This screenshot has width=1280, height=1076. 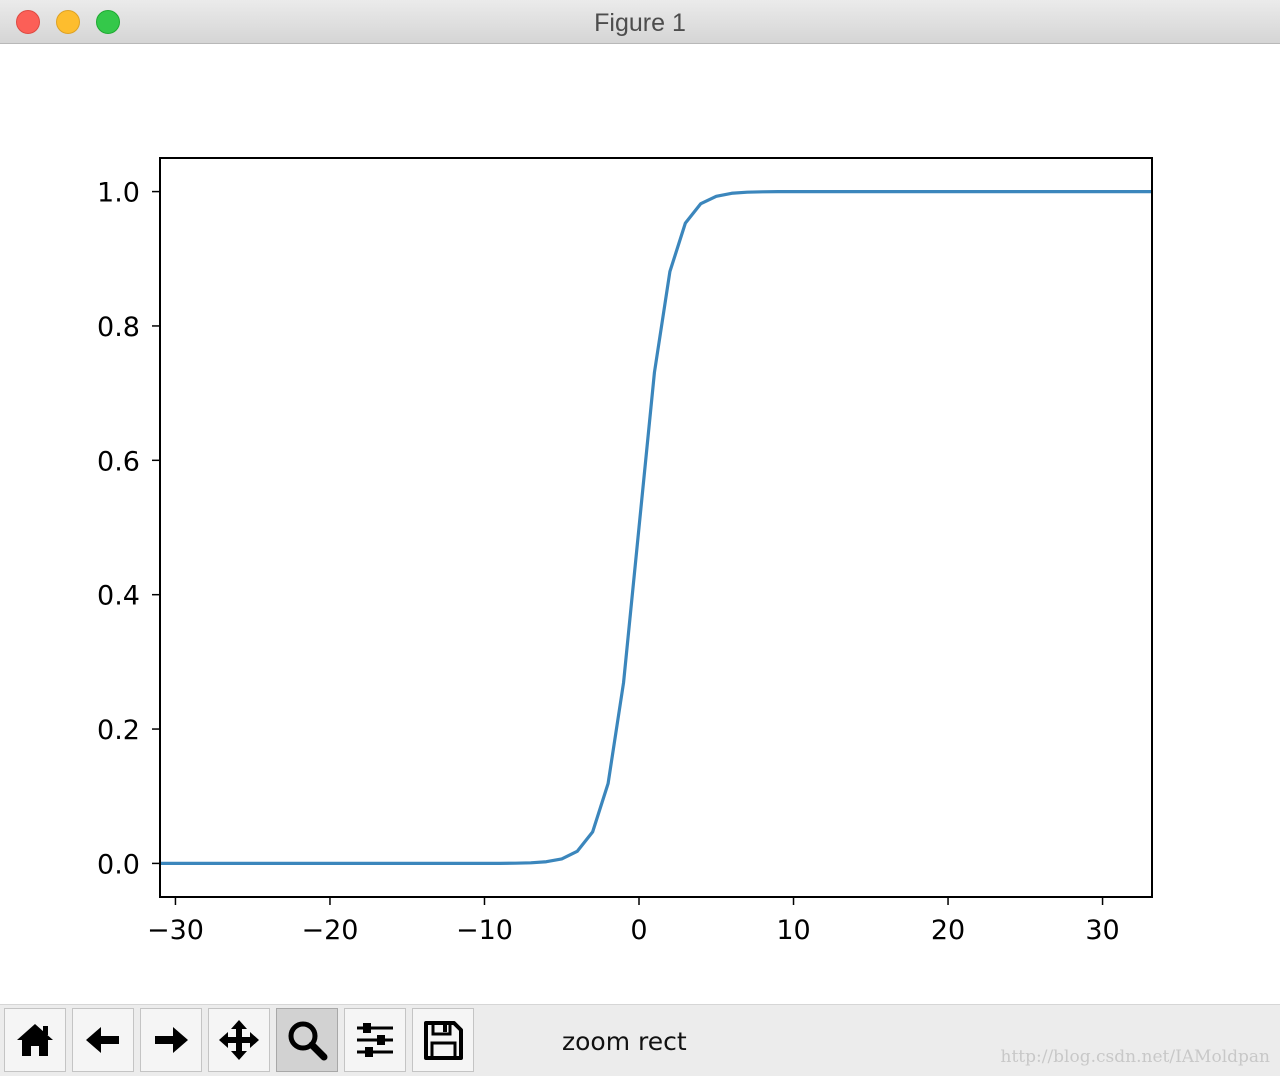 I want to click on back-arrow-icon, so click(x=102, y=1040).